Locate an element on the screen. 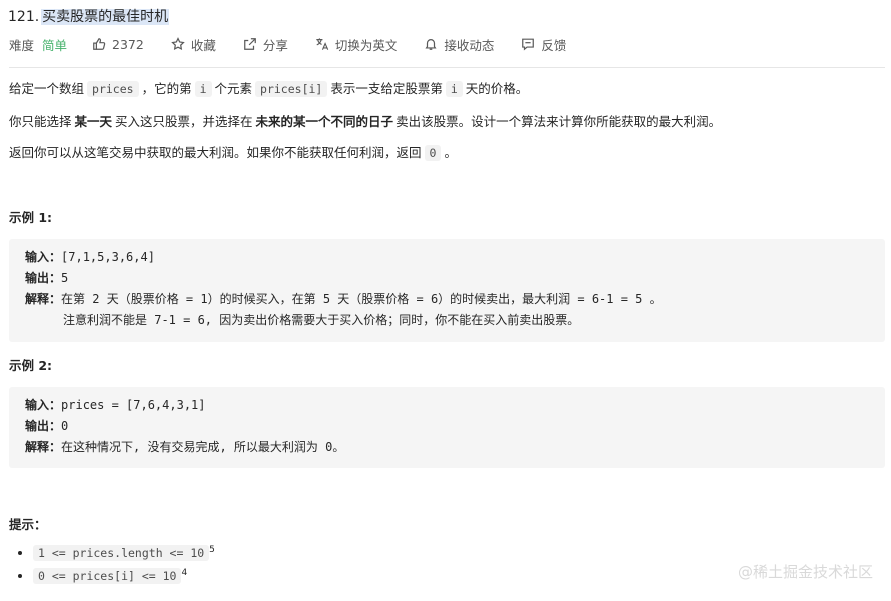 Image resolution: width=891 pixels, height=601 pixels. difficulty-value: 简单 is located at coordinates (55, 45).